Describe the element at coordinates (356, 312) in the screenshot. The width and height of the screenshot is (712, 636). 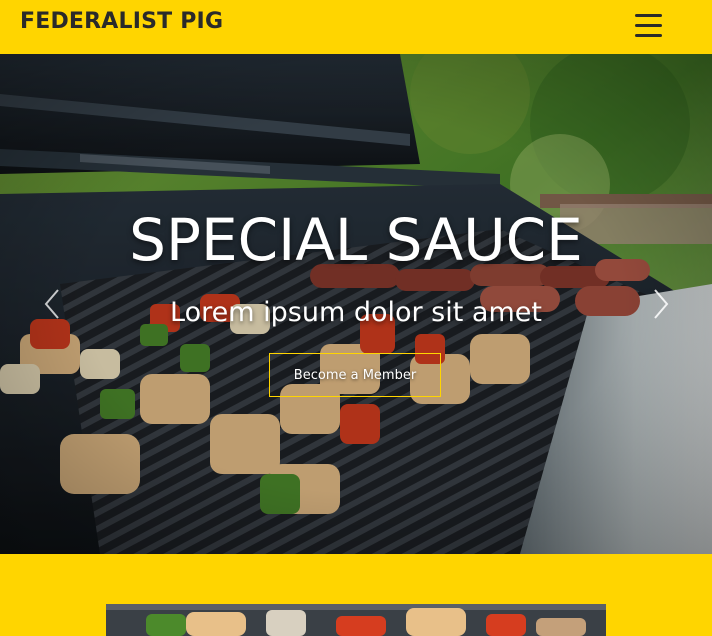
I see `hero-subtitle: Lorem ipsum dolor sit amet` at that location.